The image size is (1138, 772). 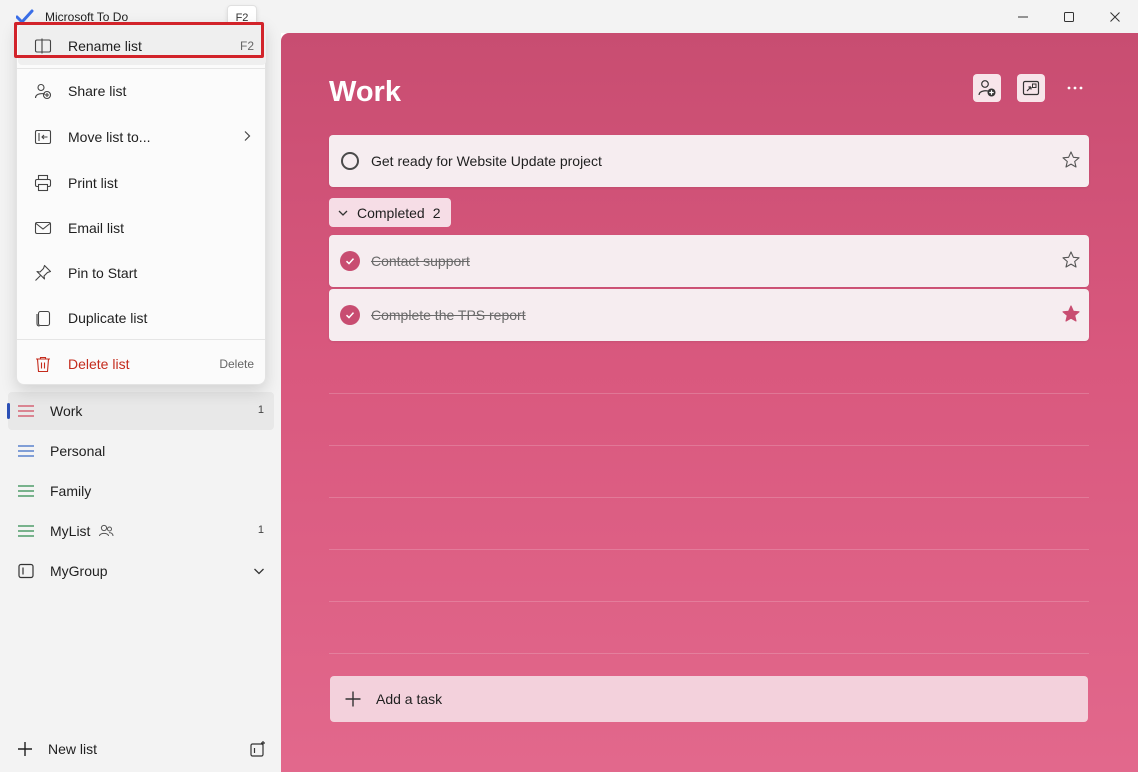 I want to click on share-list-button, so click(x=987, y=88).